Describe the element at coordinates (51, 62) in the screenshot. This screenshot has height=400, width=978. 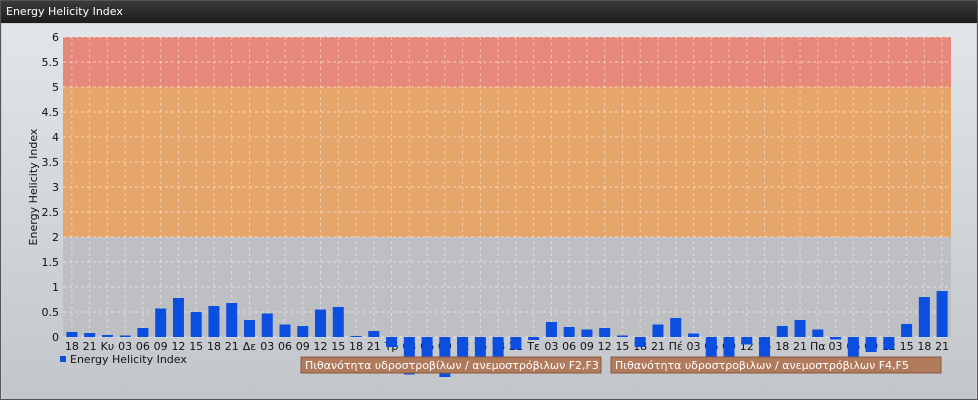
I see `y-tick-label-11: 5.5` at that location.